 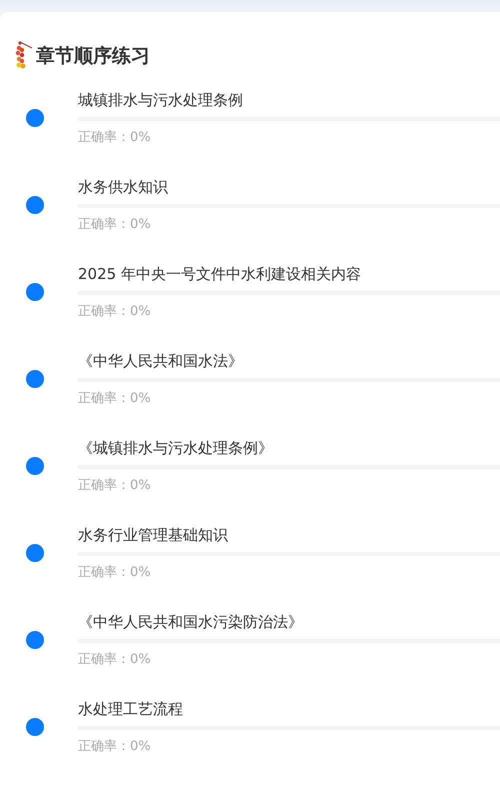 I want to click on chapter-item: 水处理工艺流程 正确率：0%, so click(x=257, y=726).